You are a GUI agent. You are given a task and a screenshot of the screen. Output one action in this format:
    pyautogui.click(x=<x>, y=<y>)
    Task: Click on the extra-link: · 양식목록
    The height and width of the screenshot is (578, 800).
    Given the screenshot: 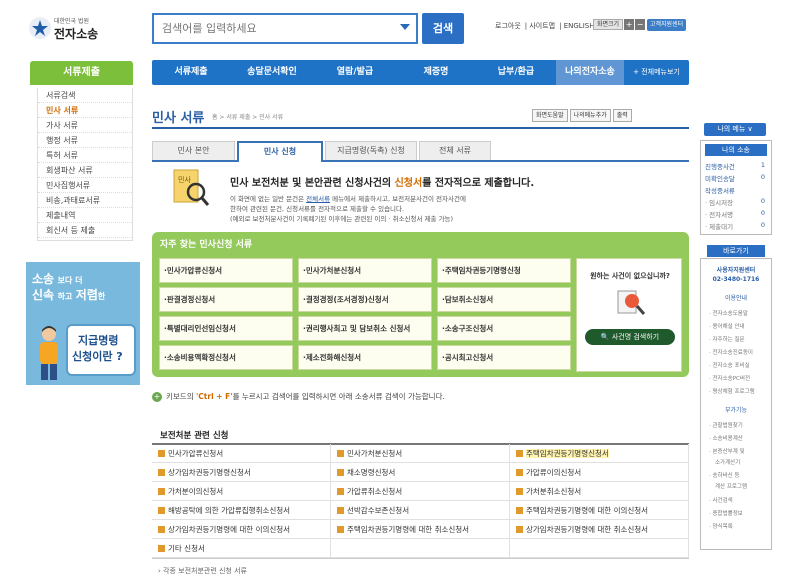 What is the action you would take?
    pyautogui.click(x=721, y=526)
    